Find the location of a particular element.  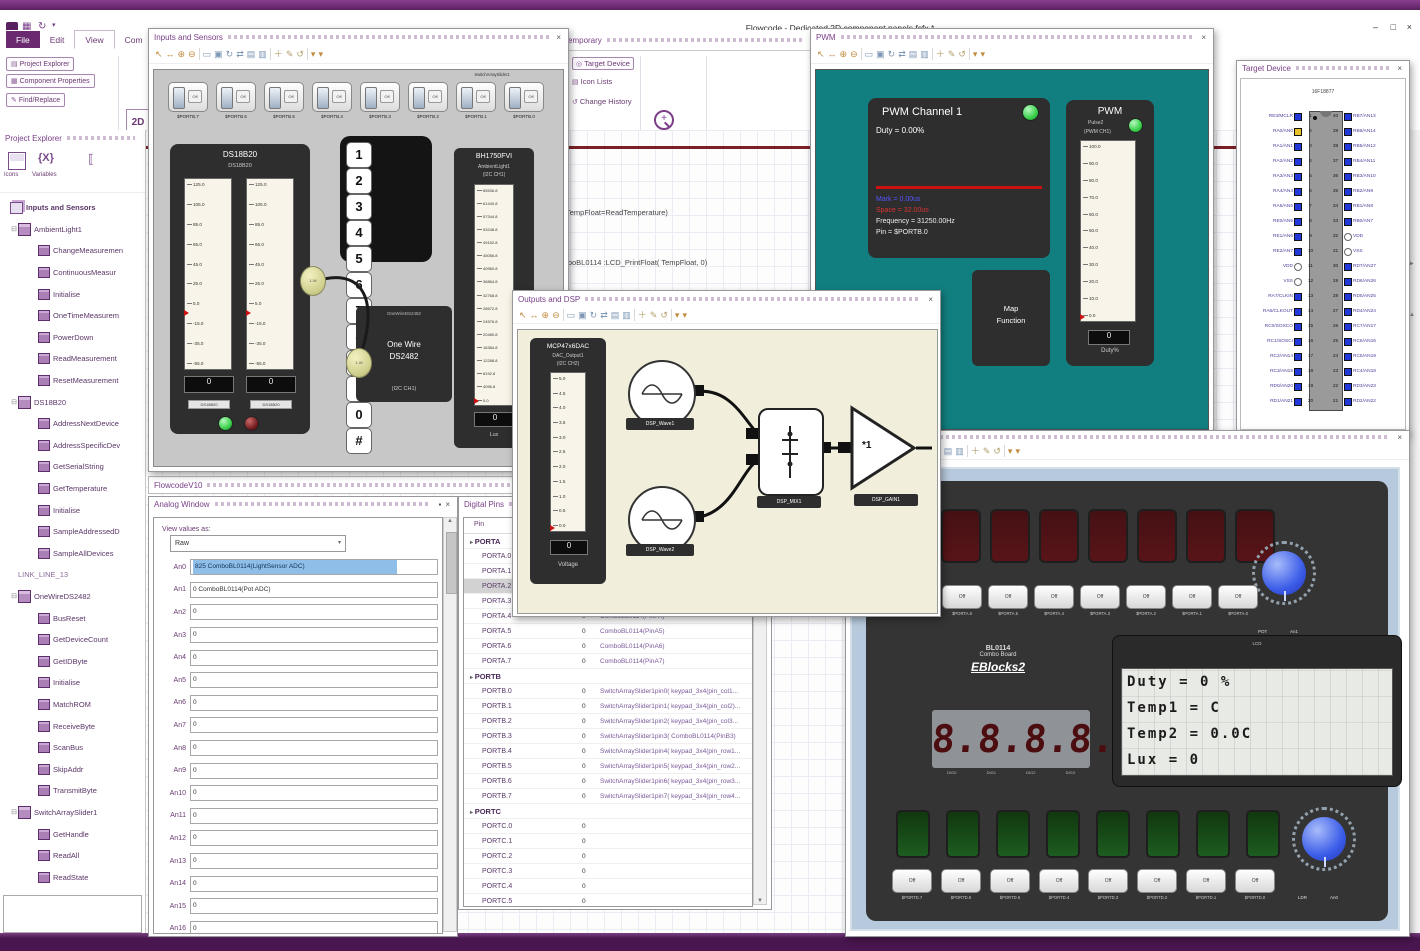

tree-item: ⊟ GetIDByte is located at coordinates (72, 661).